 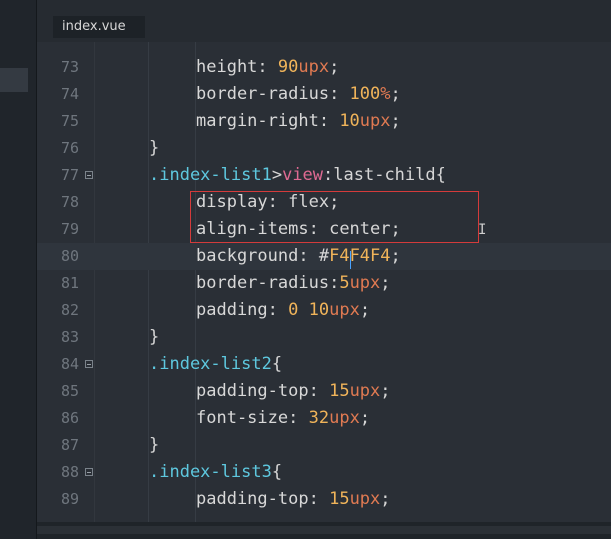 I want to click on code-text: padding-top: 15upx;, so click(x=293, y=391).